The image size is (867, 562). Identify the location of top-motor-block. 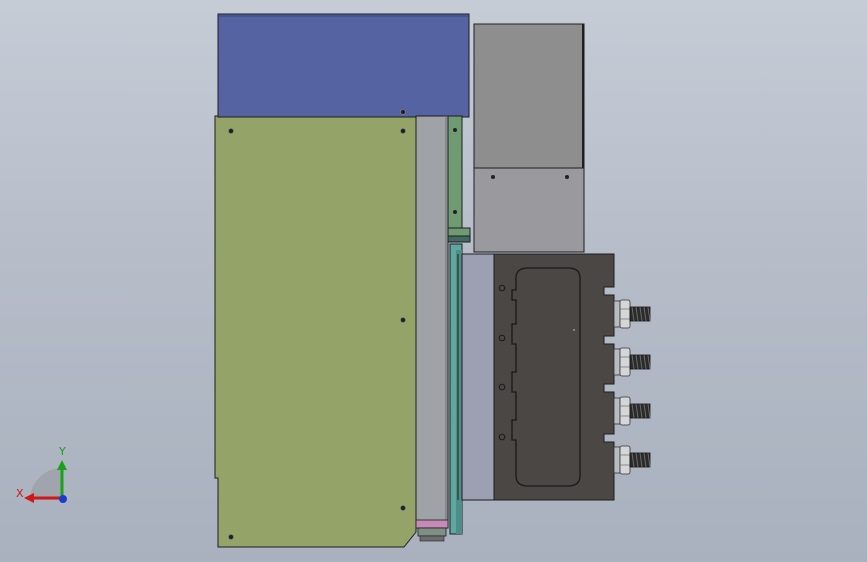
(343, 65).